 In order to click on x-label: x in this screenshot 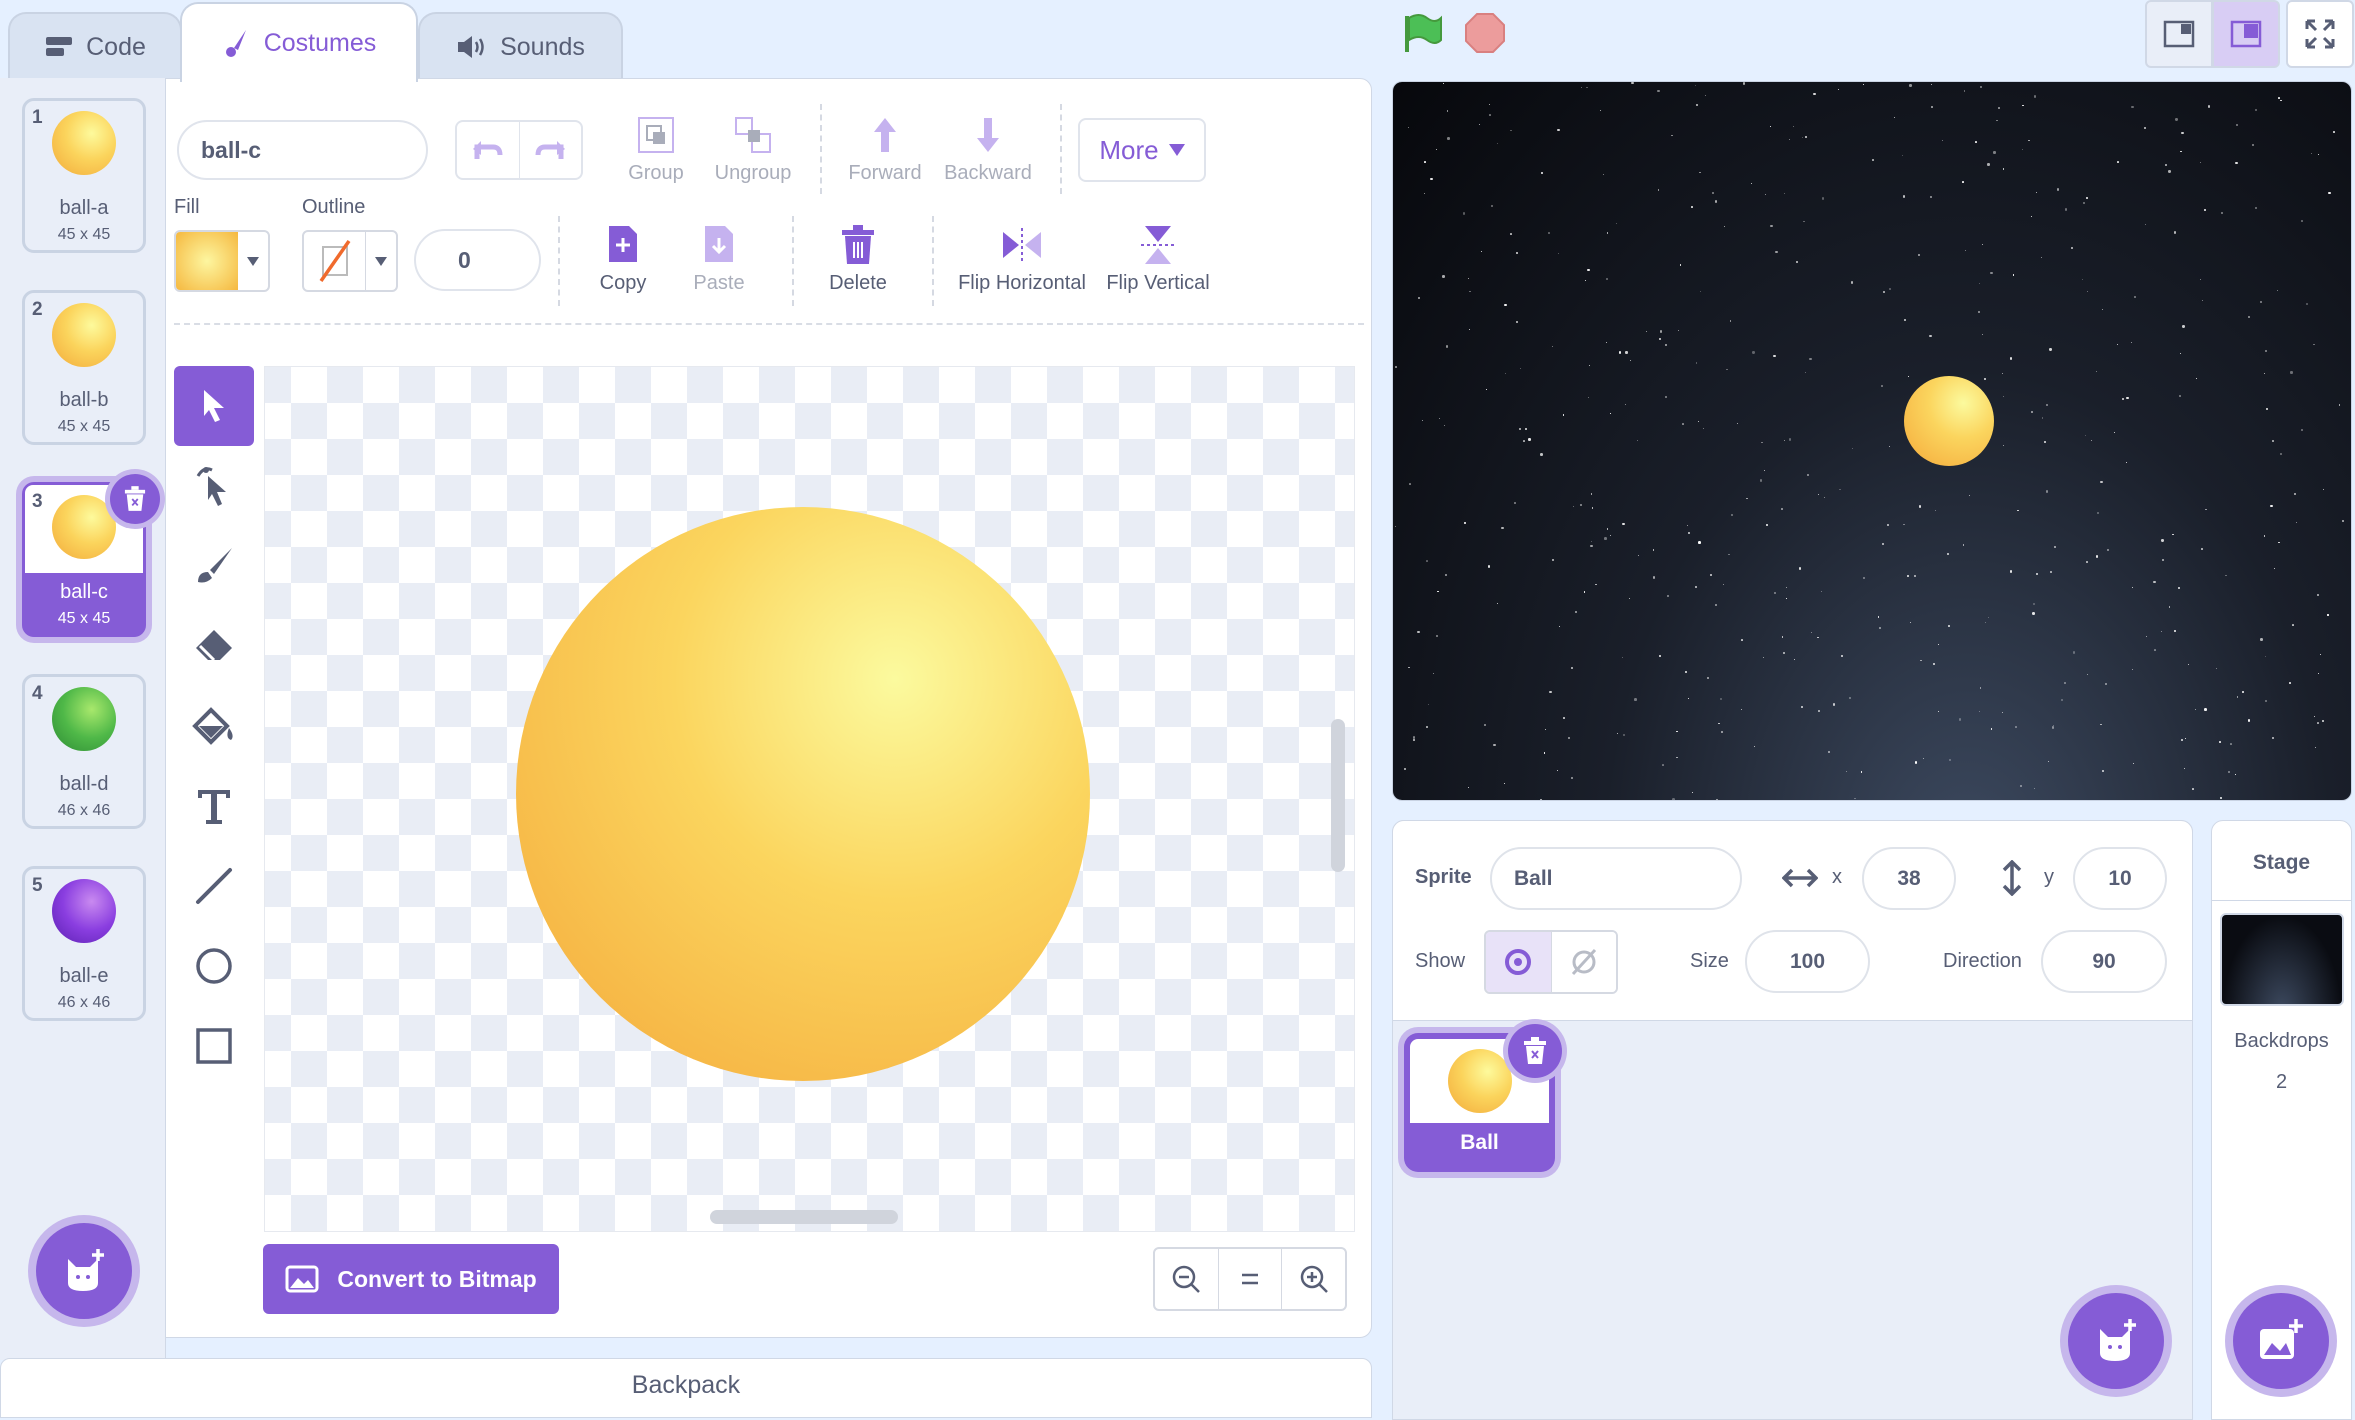, I will do `click(1837, 877)`.